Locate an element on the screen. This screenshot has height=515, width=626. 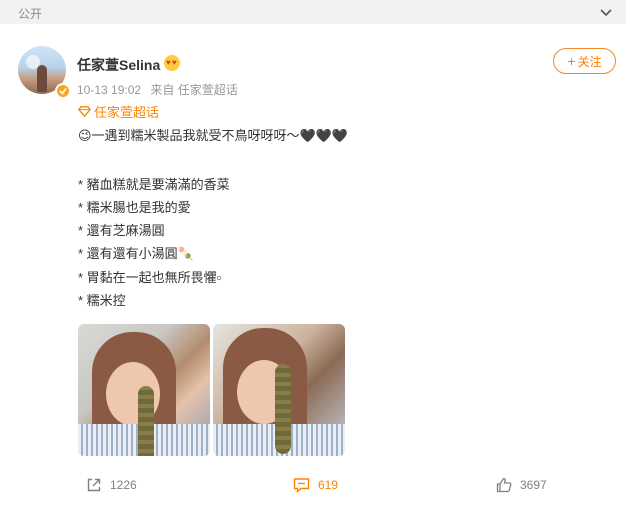
post-text-line: * 豬血糕就是要滿滿的香菜 is located at coordinates (154, 184).